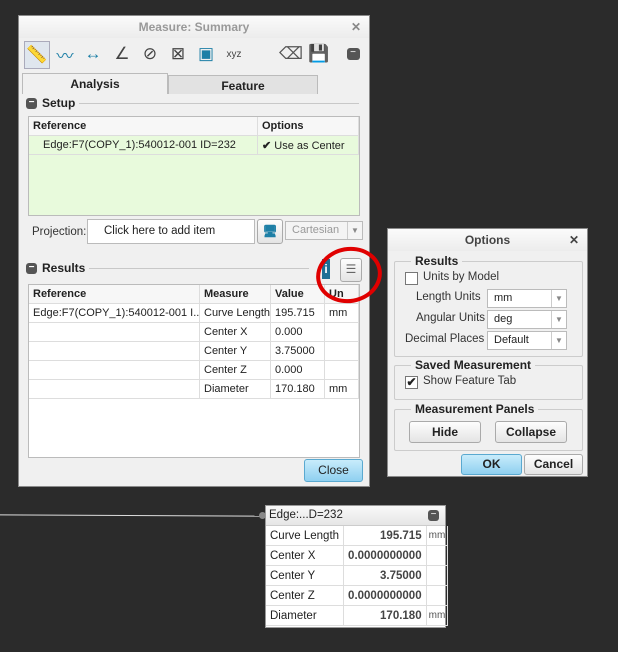 This screenshot has width=618, height=652. I want to click on collapse-panel-icon: −, so click(433, 515).